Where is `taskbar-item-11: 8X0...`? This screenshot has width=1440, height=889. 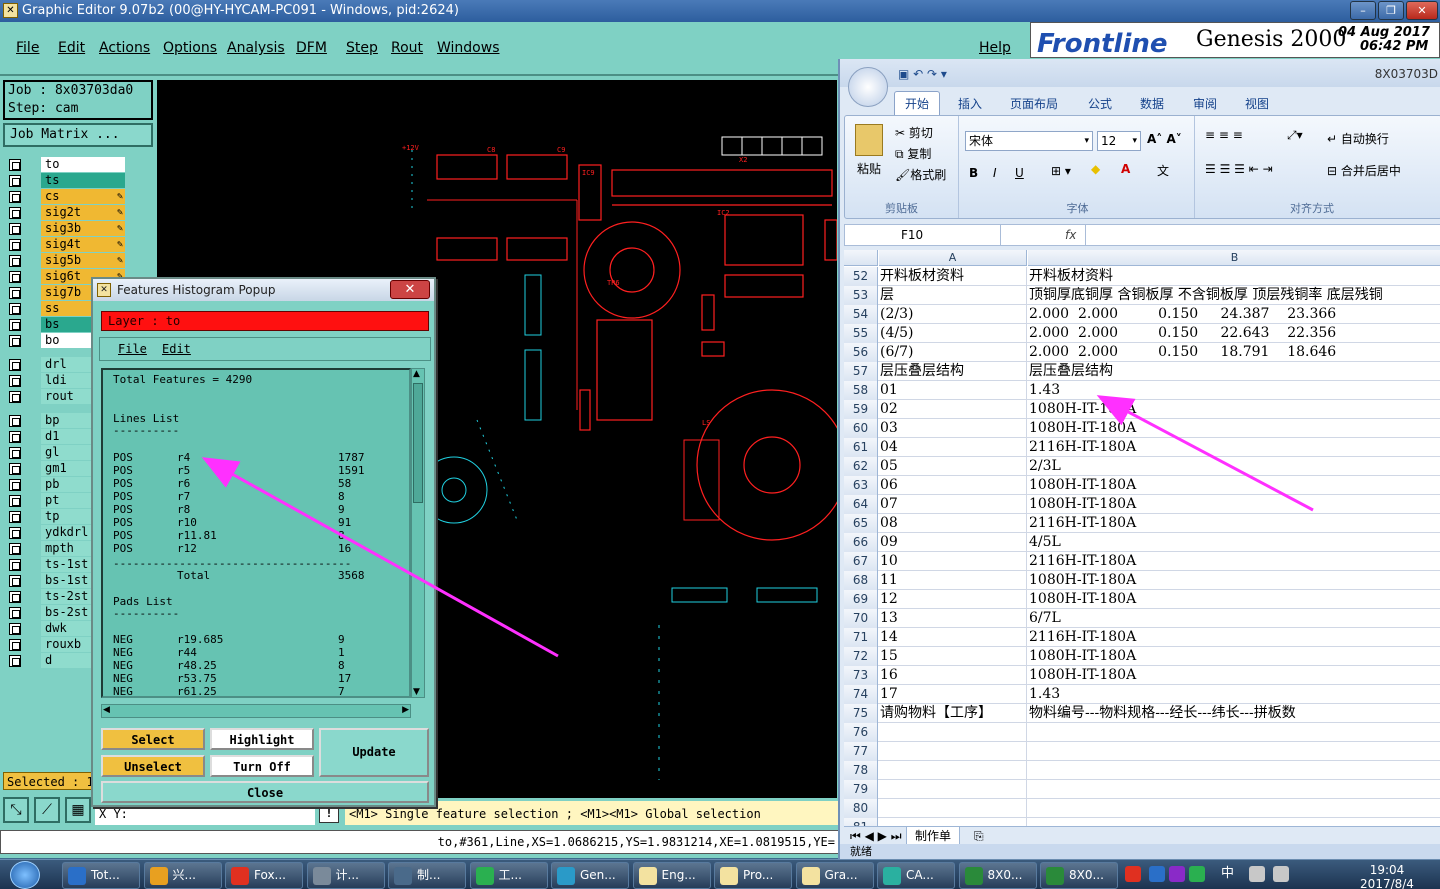
taskbar-item-11: 8X0... is located at coordinates (997, 875).